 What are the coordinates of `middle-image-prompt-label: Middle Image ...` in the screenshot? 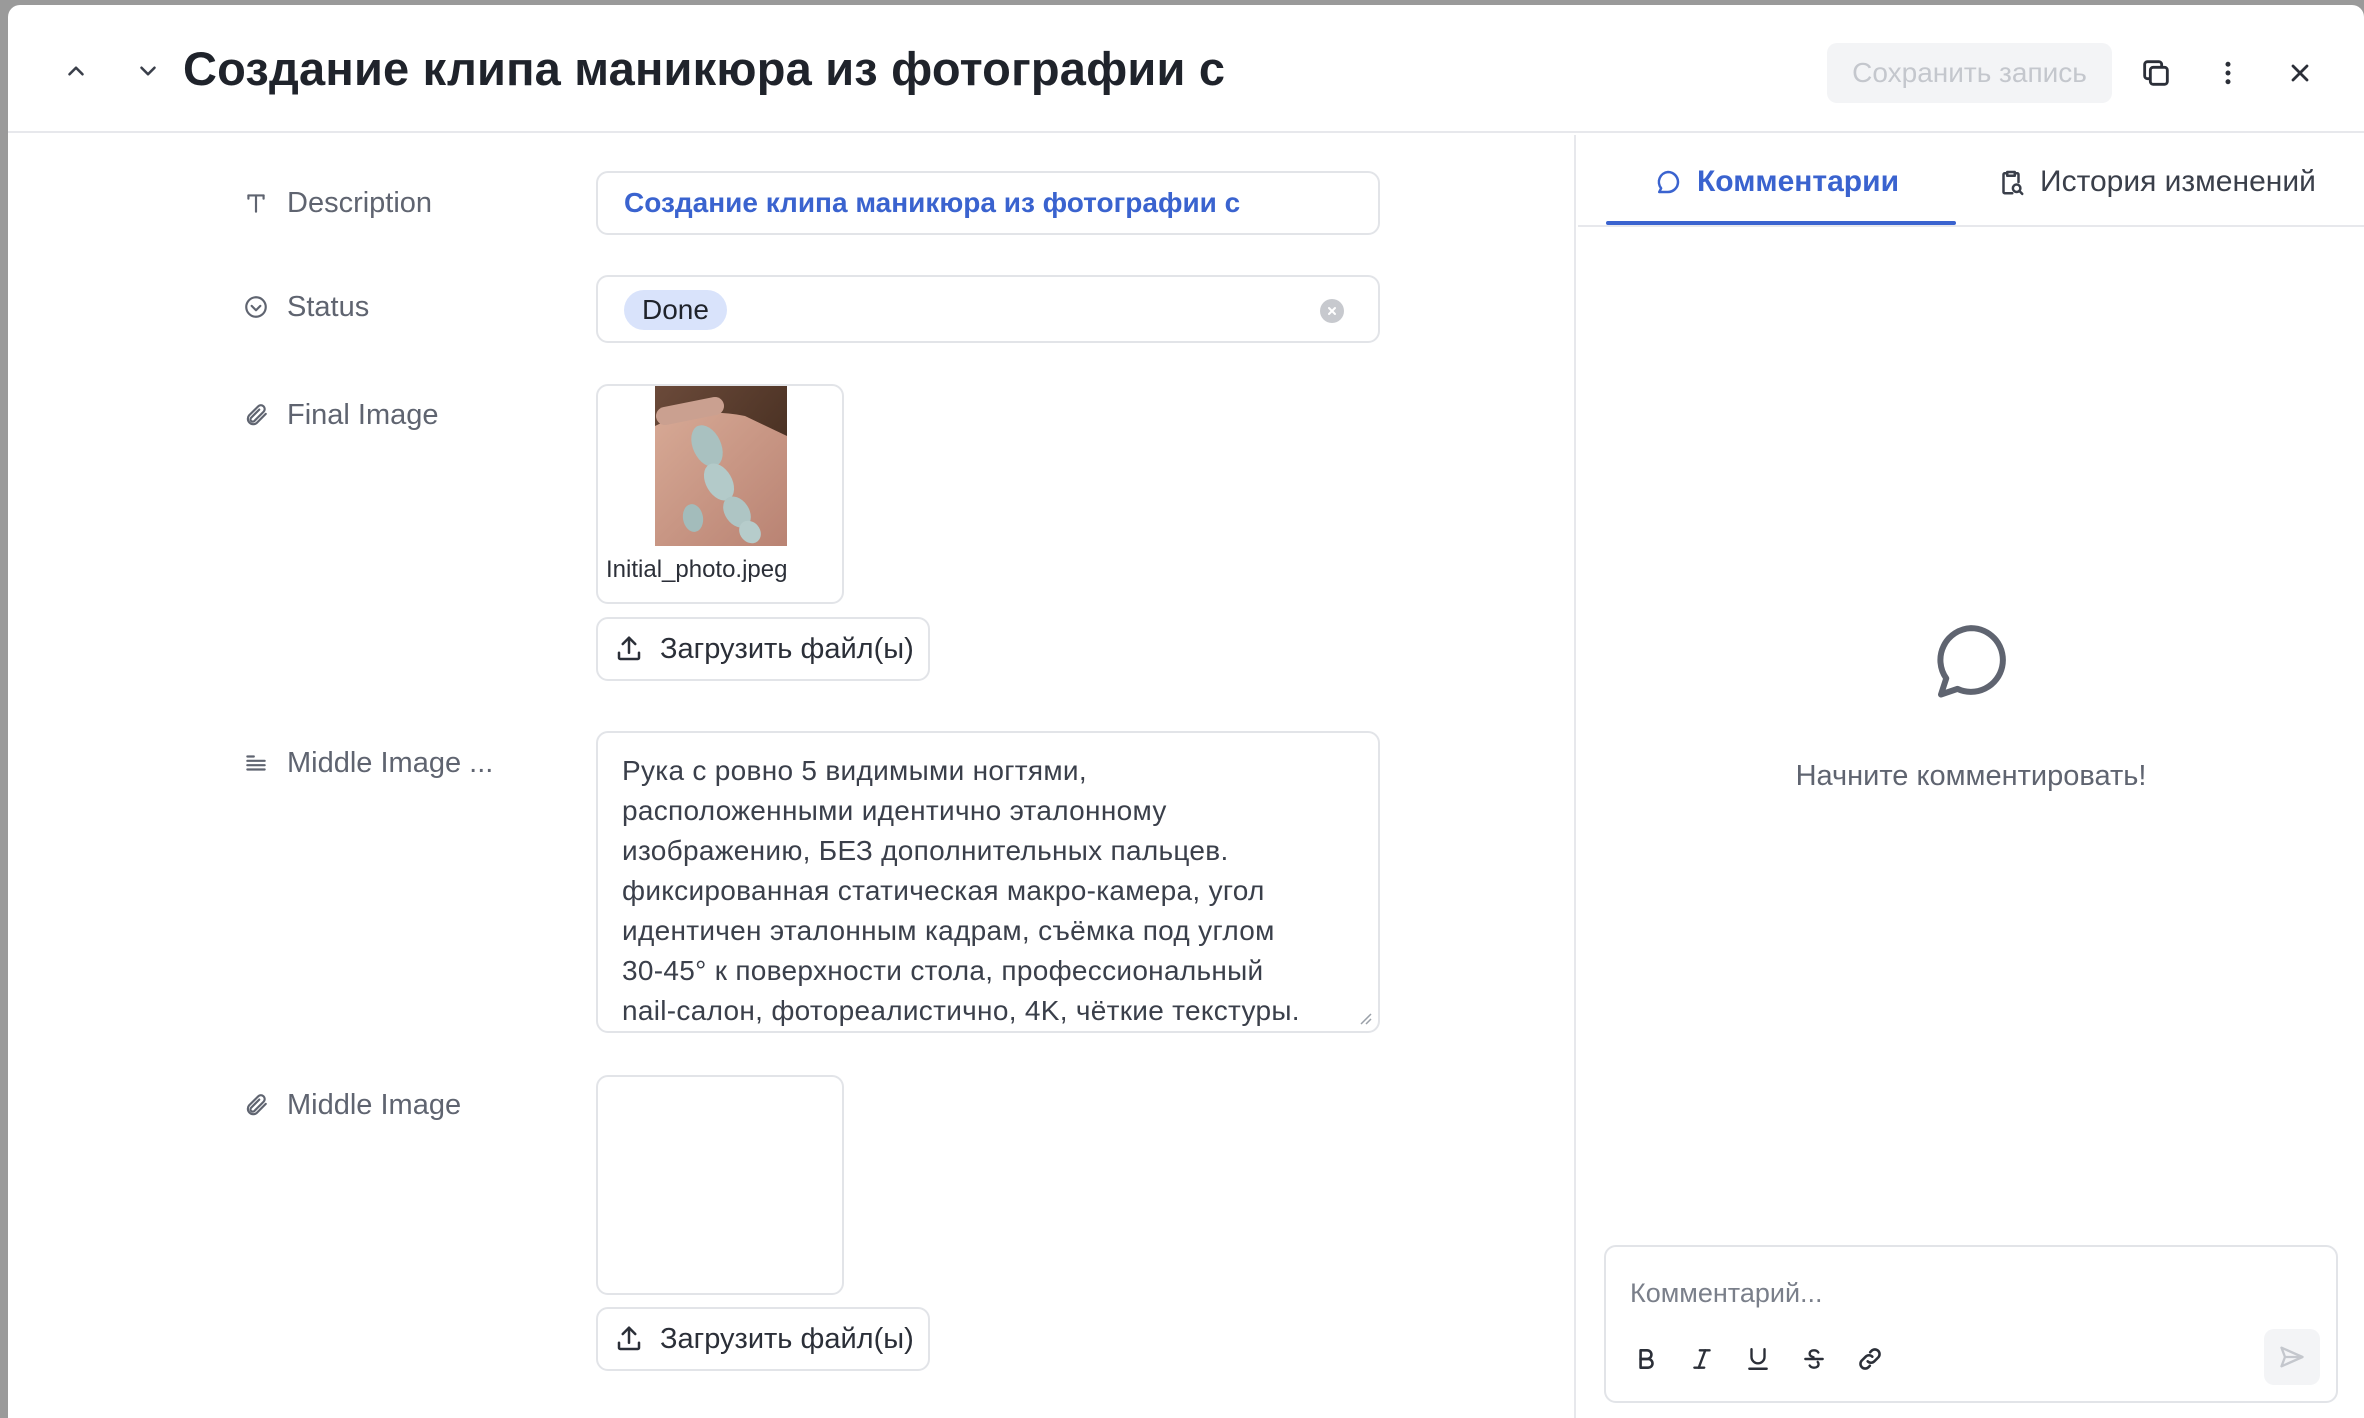 It's located at (368, 763).